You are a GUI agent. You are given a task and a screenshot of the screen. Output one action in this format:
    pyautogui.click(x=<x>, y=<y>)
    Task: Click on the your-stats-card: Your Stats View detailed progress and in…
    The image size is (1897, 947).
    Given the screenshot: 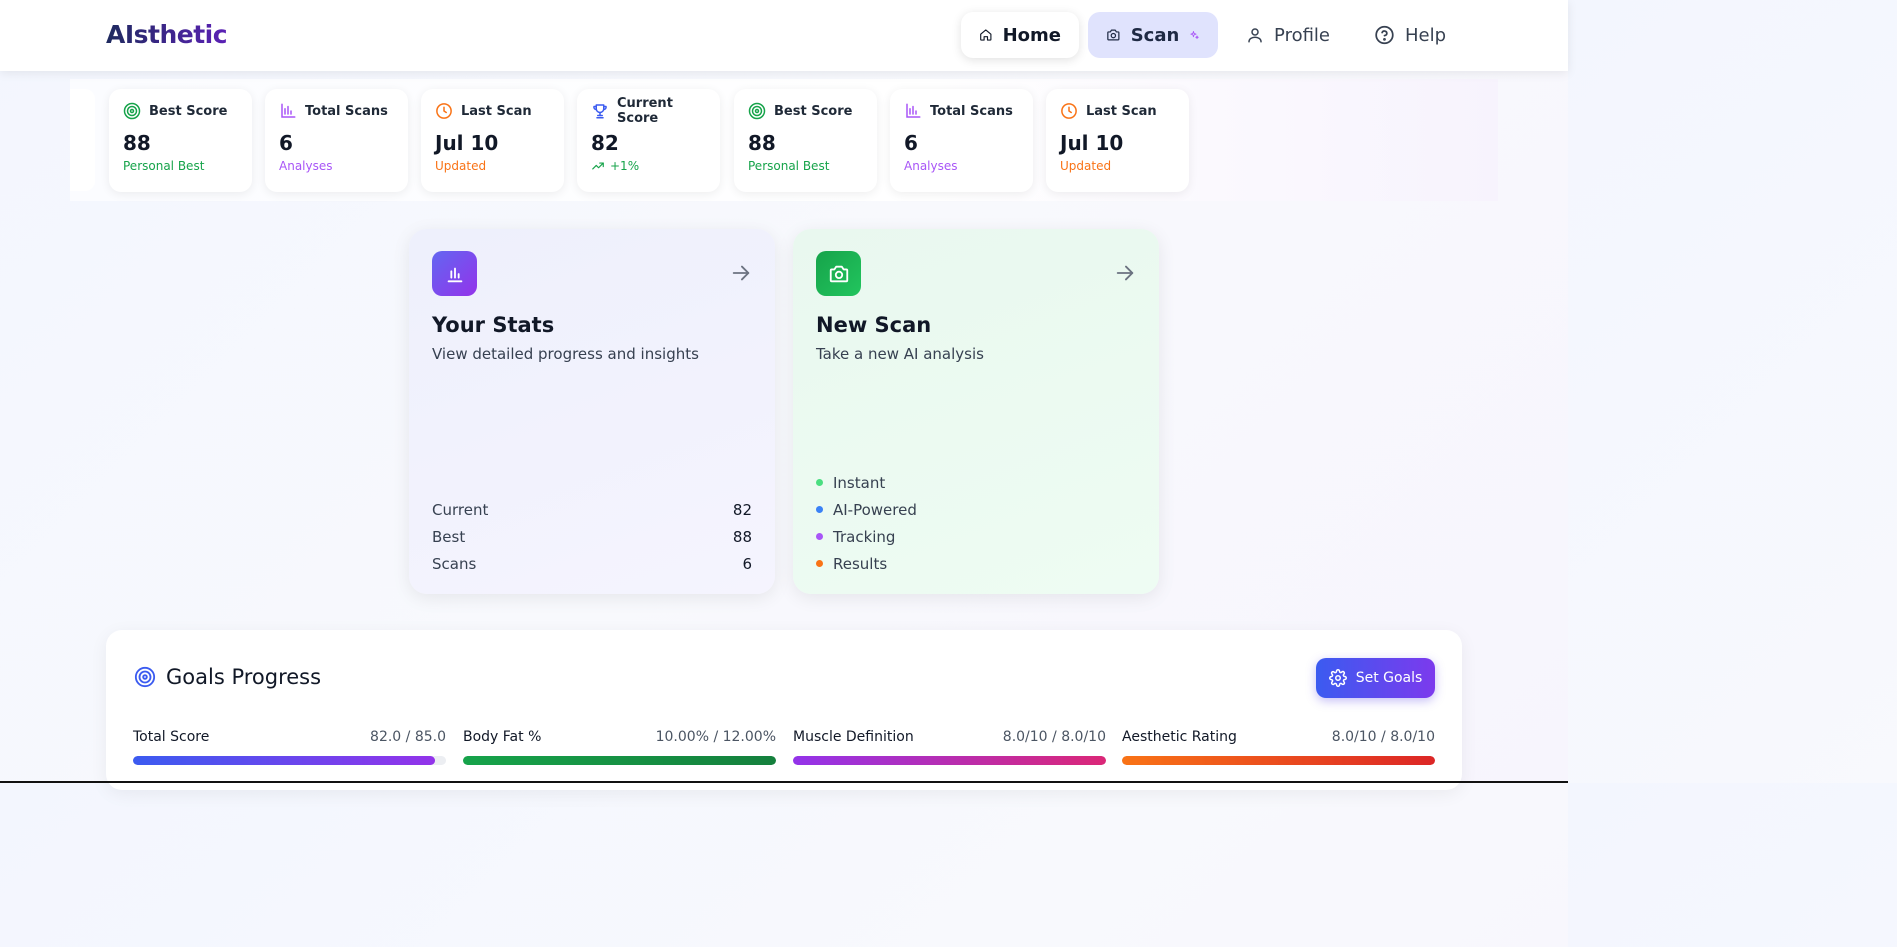 What is the action you would take?
    pyautogui.click(x=592, y=411)
    